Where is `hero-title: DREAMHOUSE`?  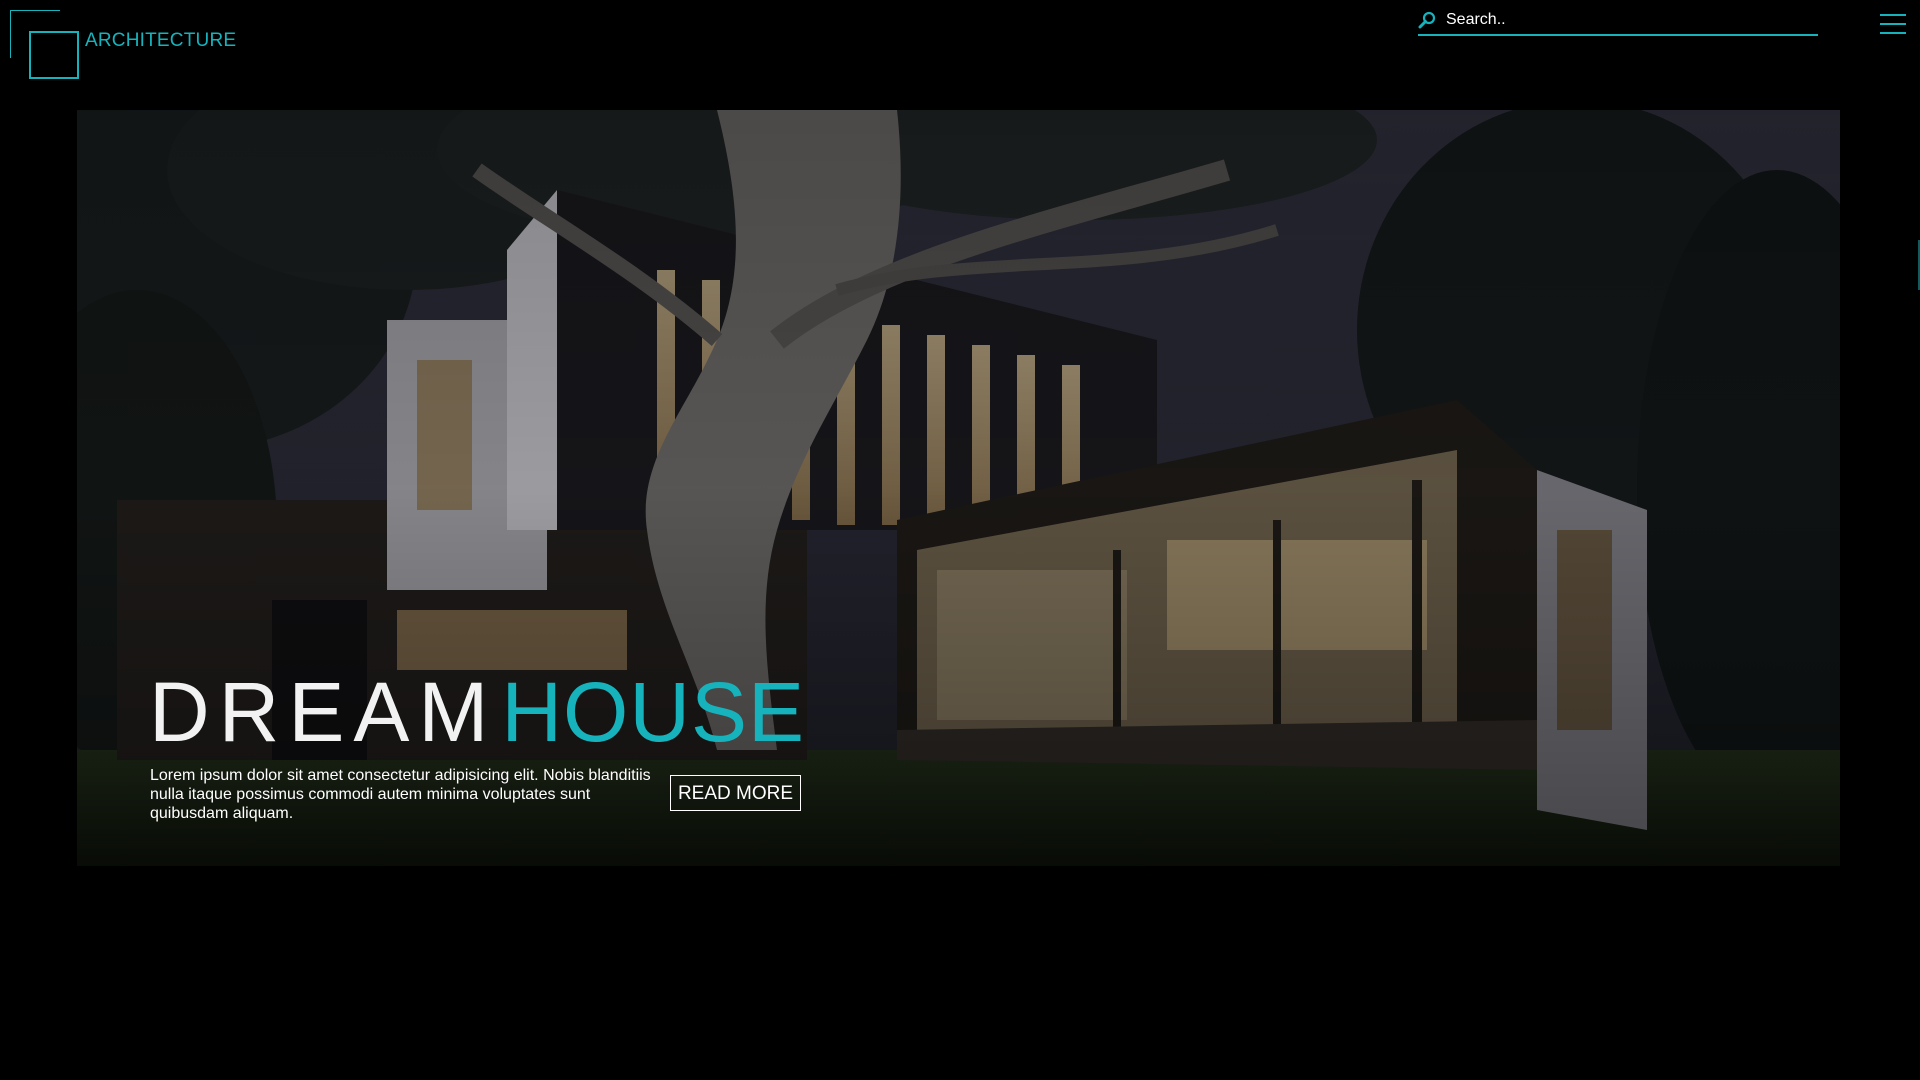 hero-title: DREAMHOUSE is located at coordinates (477, 712).